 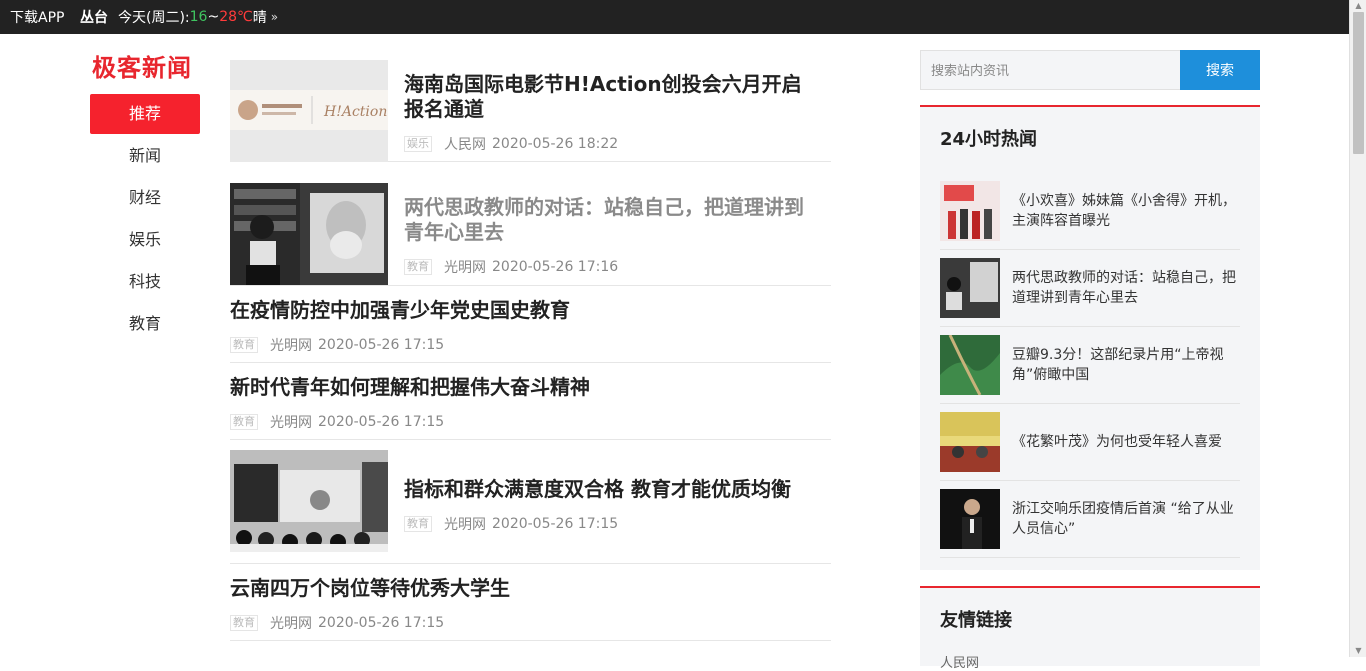 What do you see at coordinates (612, 489) in the screenshot?
I see `article-title: 指标和群众满意度双合格 教育才能优质均衡` at bounding box center [612, 489].